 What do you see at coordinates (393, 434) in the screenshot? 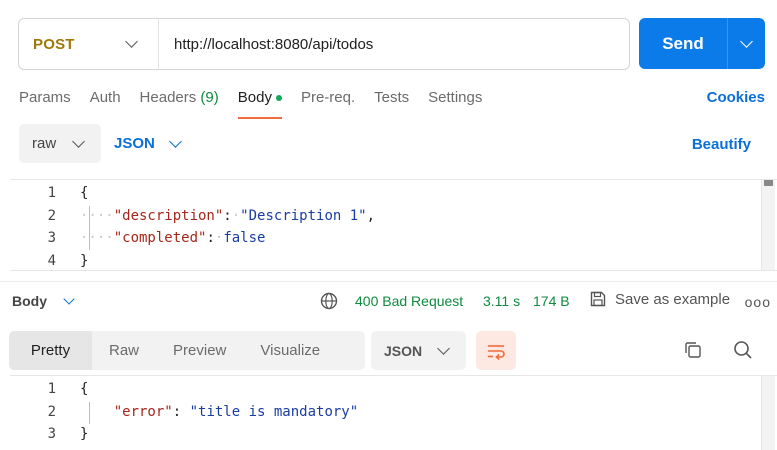
I see `code-line: 3 }` at bounding box center [393, 434].